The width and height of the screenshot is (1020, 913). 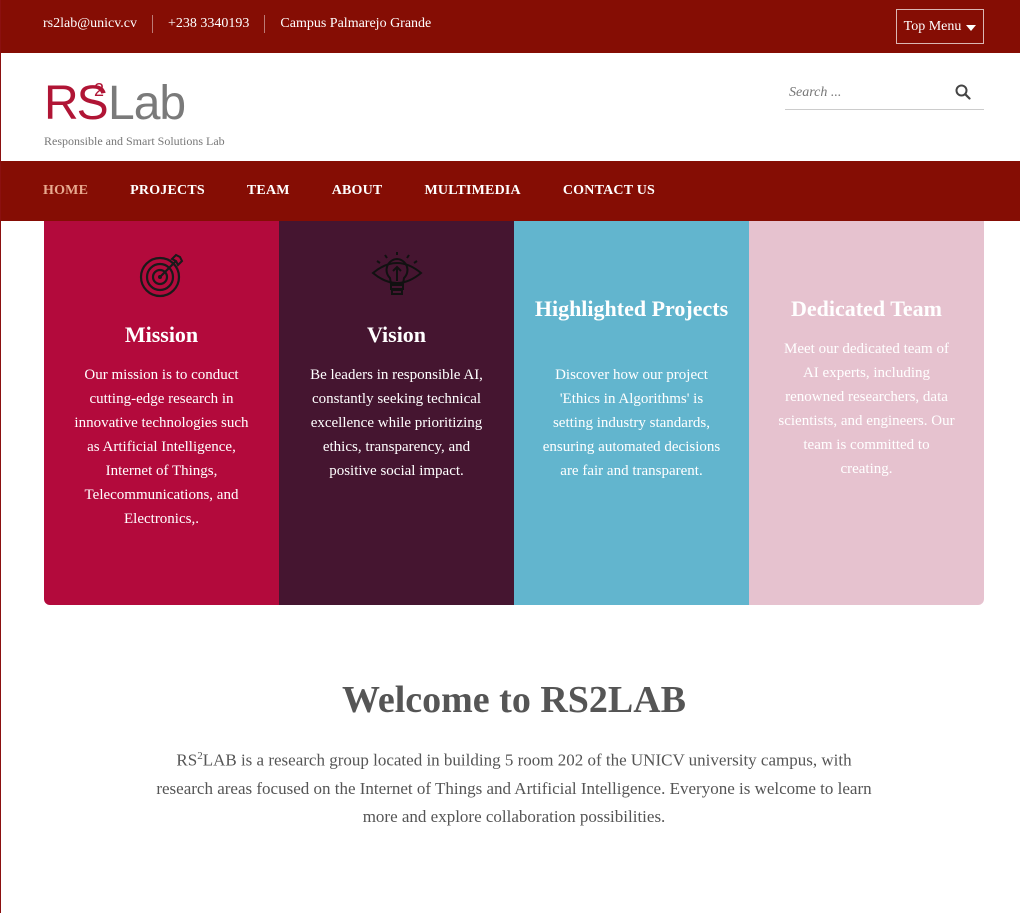 What do you see at coordinates (631, 308) in the screenshot?
I see `card-title: Highlighted Projects` at bounding box center [631, 308].